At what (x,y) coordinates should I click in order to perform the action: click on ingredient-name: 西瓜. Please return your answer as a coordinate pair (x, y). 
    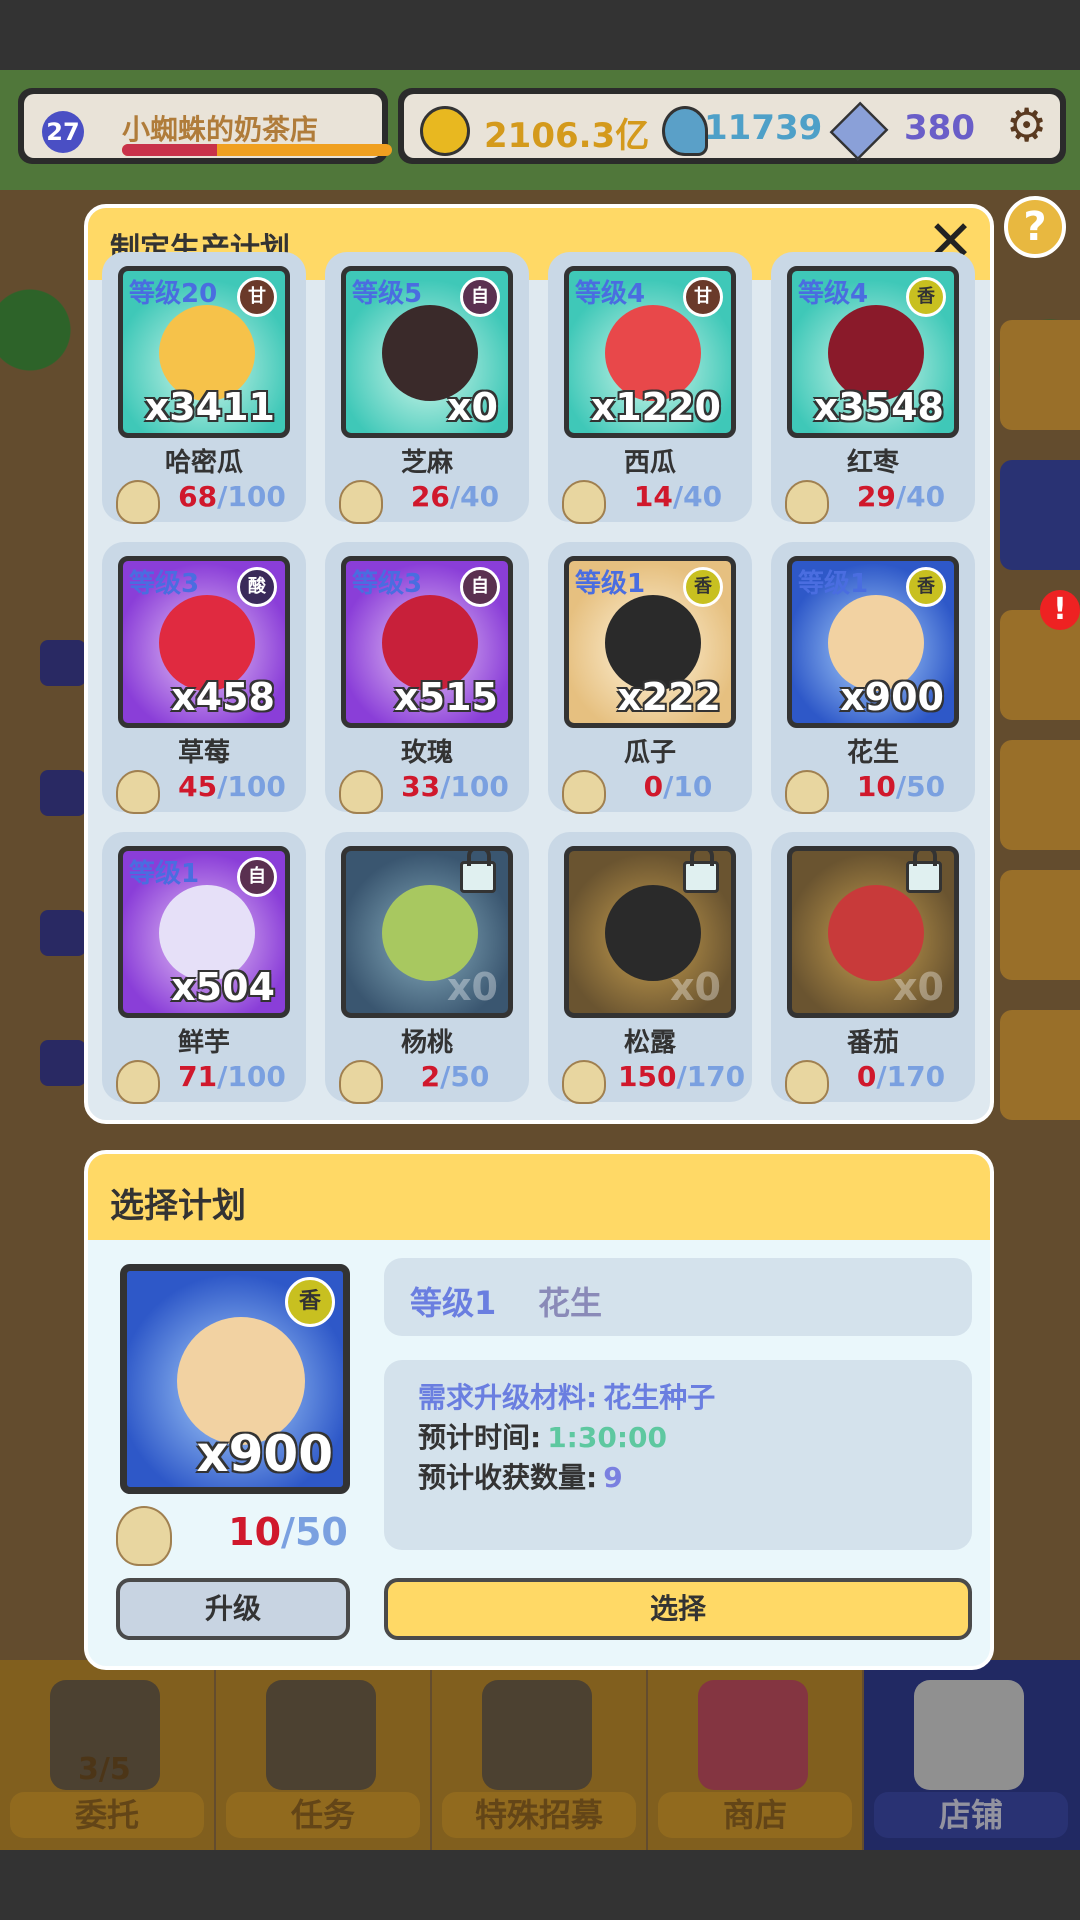
    Looking at the image, I should click on (649, 463).